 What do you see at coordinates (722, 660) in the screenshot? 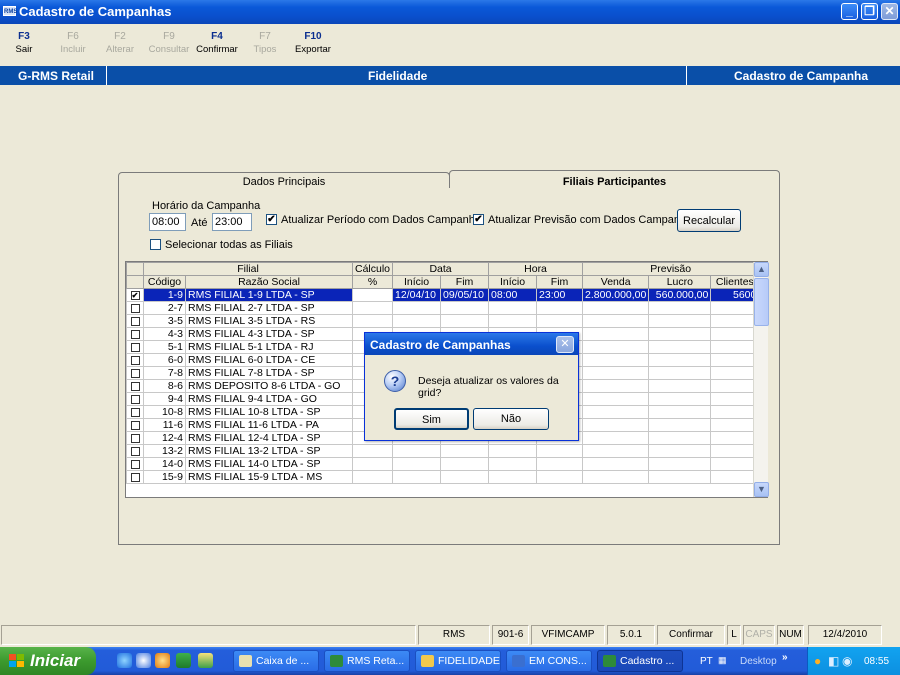
I see `keyboard-icon: ▦` at bounding box center [722, 660].